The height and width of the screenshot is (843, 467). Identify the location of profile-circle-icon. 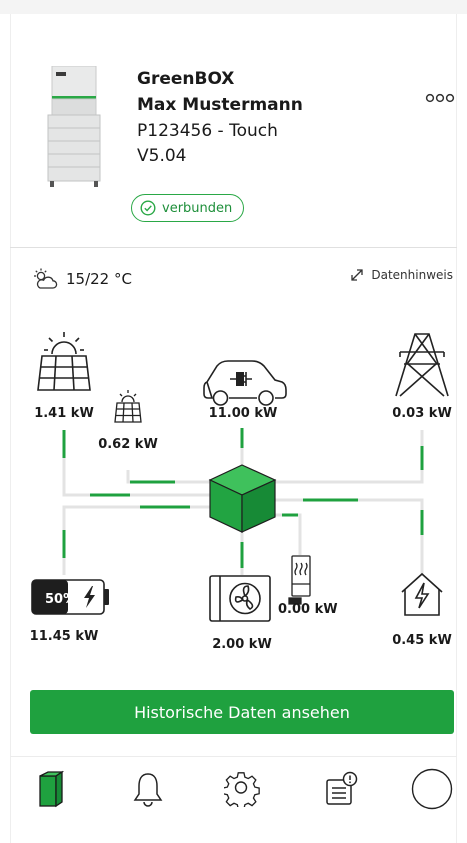
(432, 789).